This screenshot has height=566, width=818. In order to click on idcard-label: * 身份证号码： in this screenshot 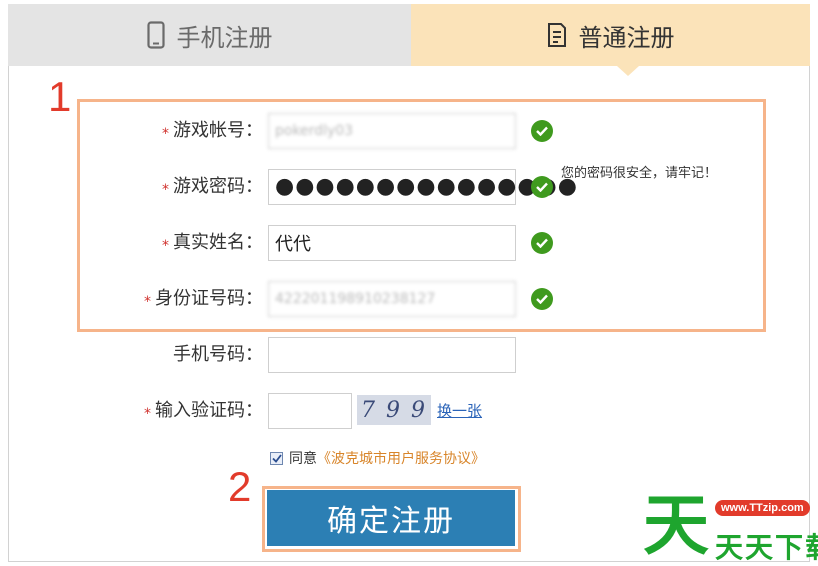, I will do `click(203, 299)`.